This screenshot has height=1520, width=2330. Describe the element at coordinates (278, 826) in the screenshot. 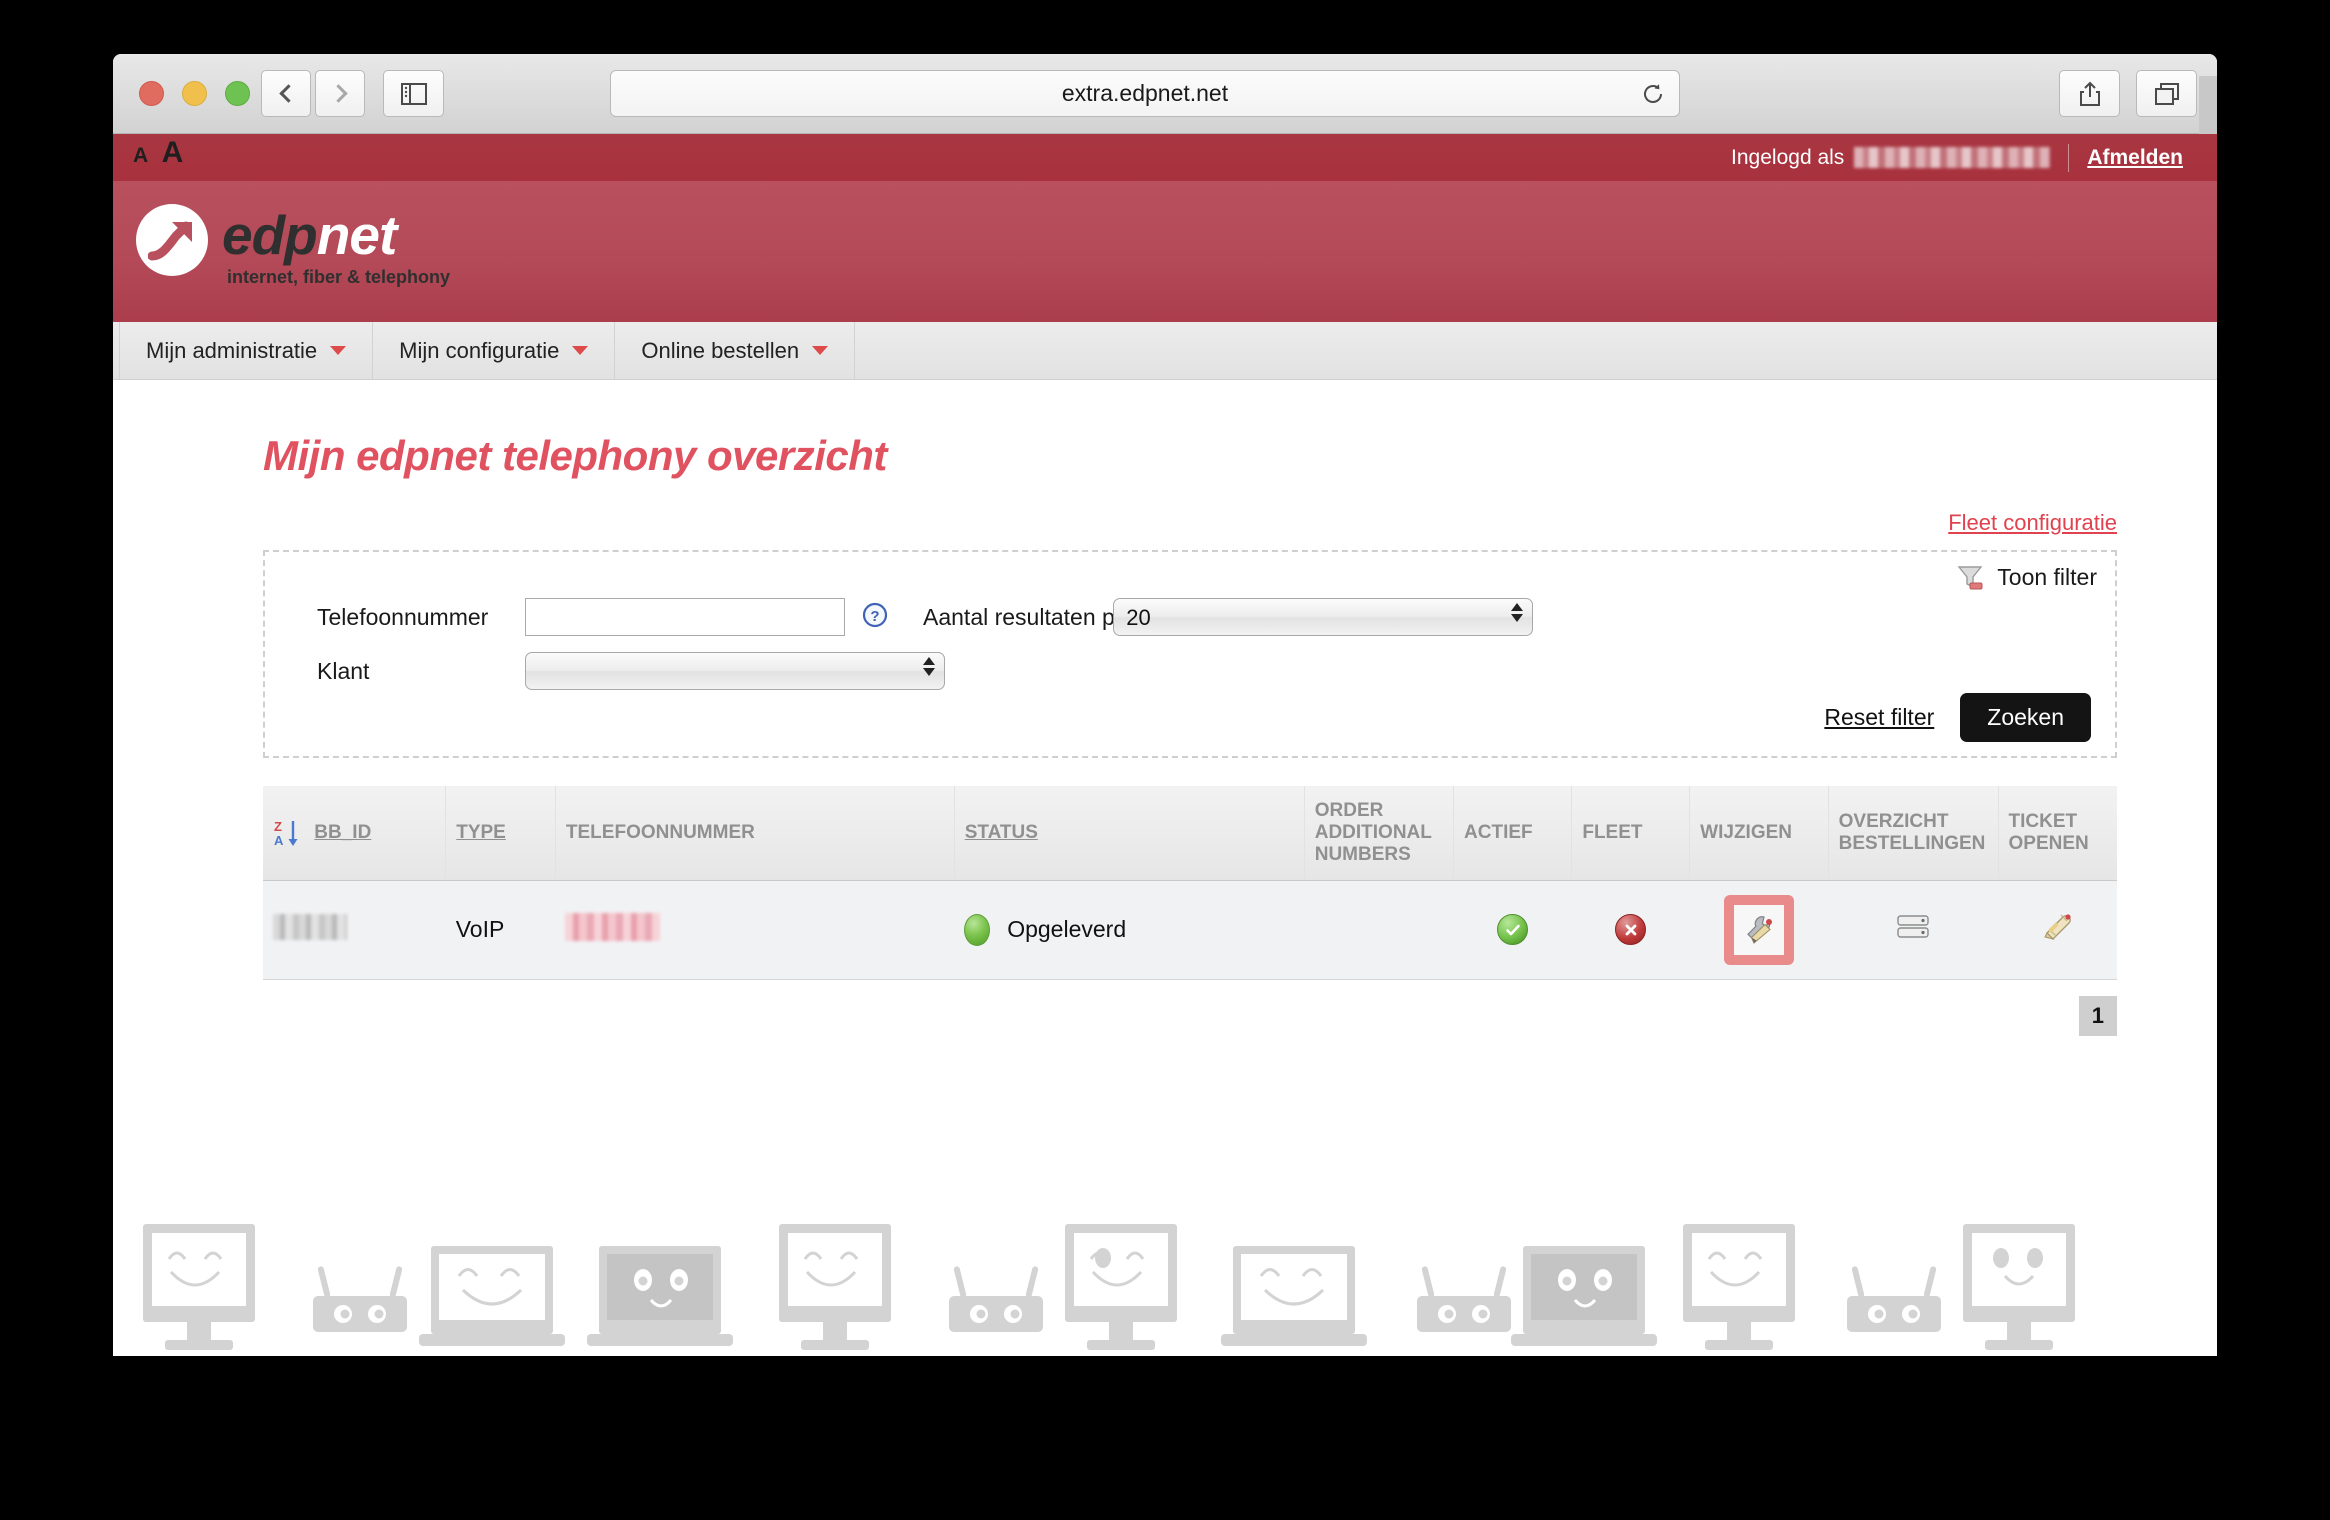

I see `svg-text: Z` at that location.